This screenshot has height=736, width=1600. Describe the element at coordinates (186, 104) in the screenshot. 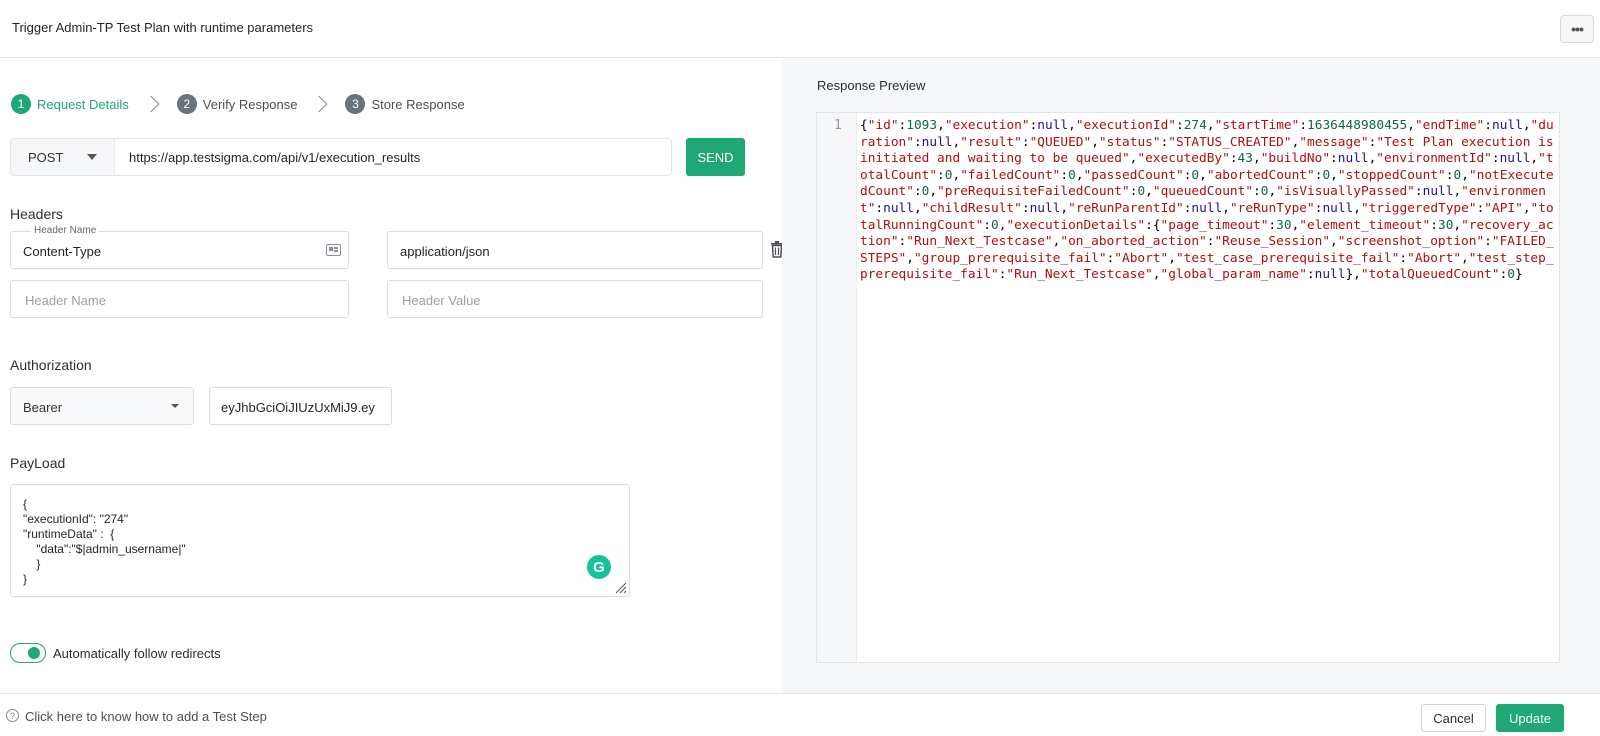

I see `step-number: 2` at that location.